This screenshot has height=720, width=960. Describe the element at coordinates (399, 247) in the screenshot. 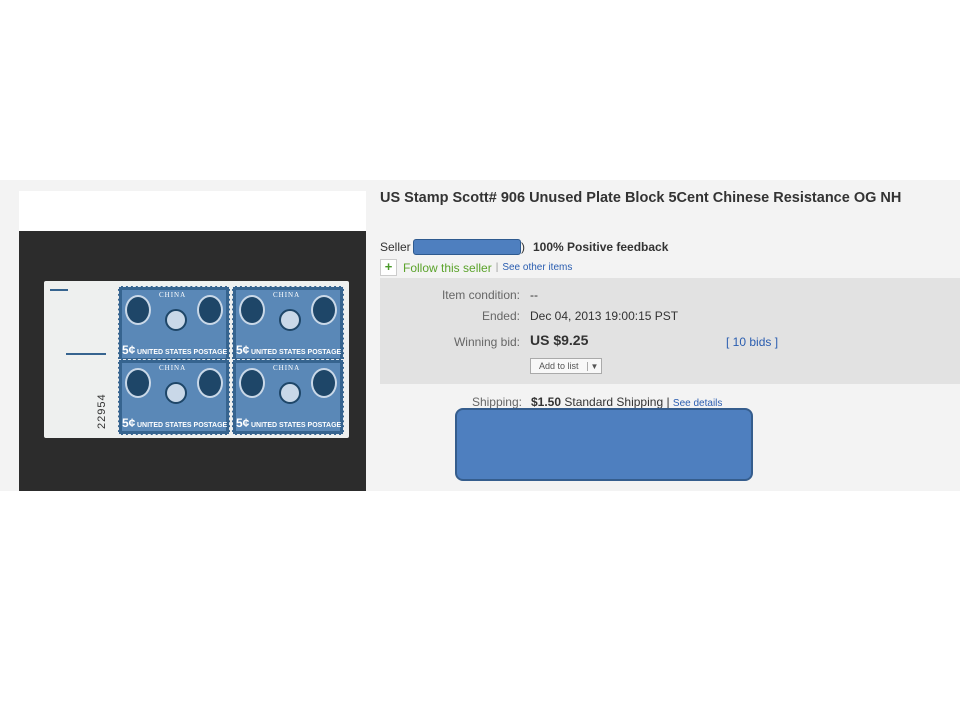

I see `seller-label: Seller :` at that location.